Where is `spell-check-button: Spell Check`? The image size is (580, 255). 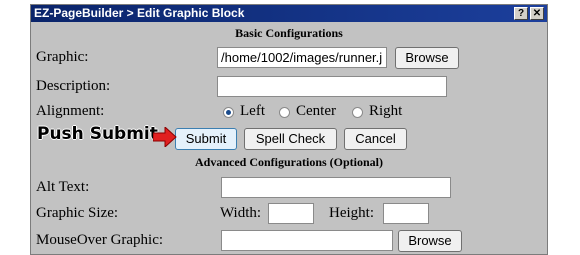
spell-check-button: Spell Check is located at coordinates (290, 139).